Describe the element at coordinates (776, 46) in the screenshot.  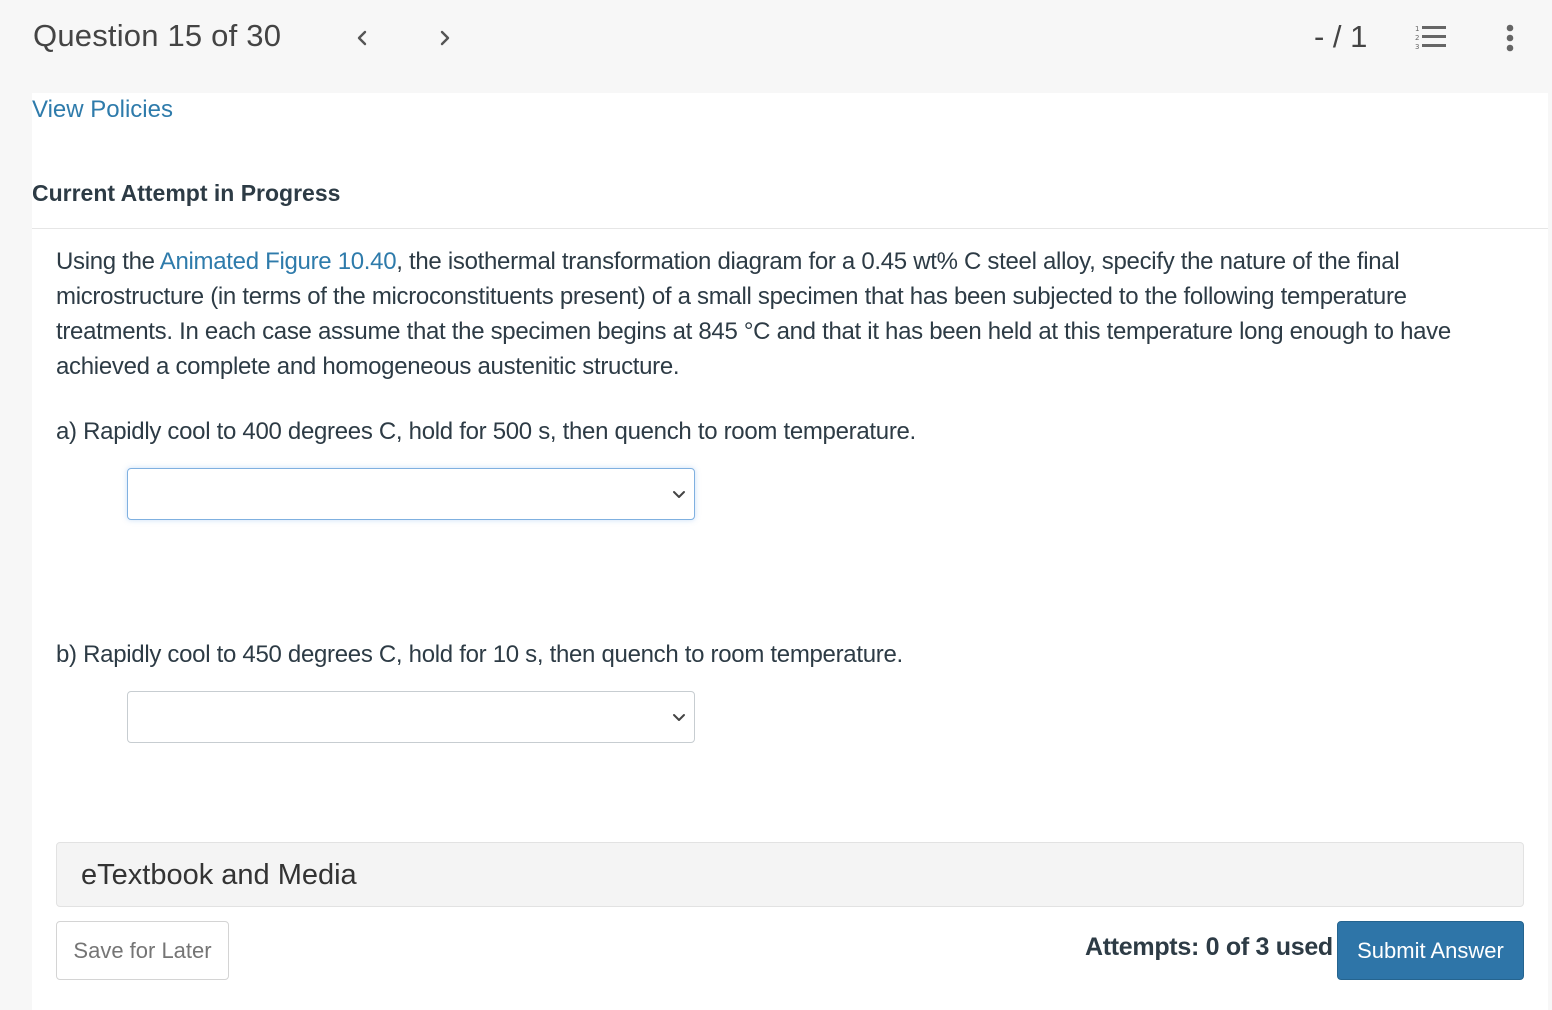
I see `top-bar: Question 15 of 30 - / 1 1 2 3` at that location.